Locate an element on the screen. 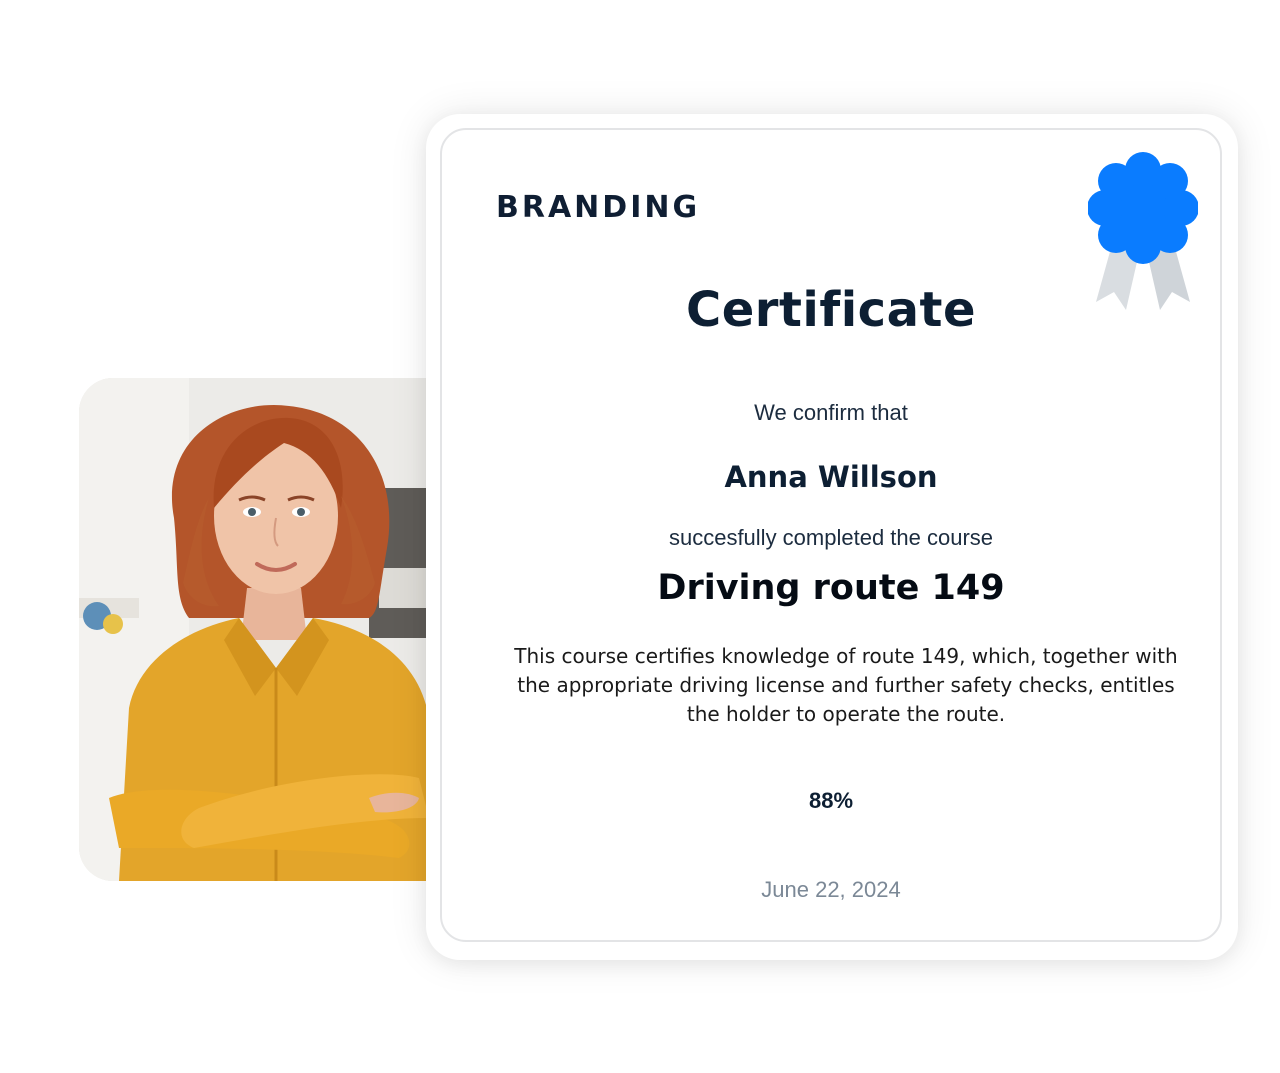 The height and width of the screenshot is (1073, 1280). portrait-illustration is located at coordinates (269, 629).